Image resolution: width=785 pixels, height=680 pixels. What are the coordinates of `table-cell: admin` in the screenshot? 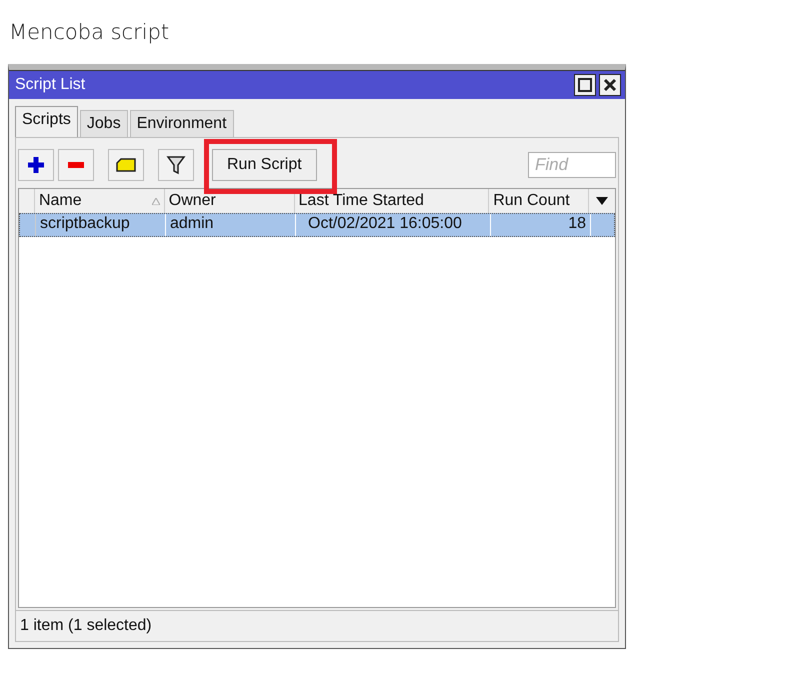 It's located at (231, 225).